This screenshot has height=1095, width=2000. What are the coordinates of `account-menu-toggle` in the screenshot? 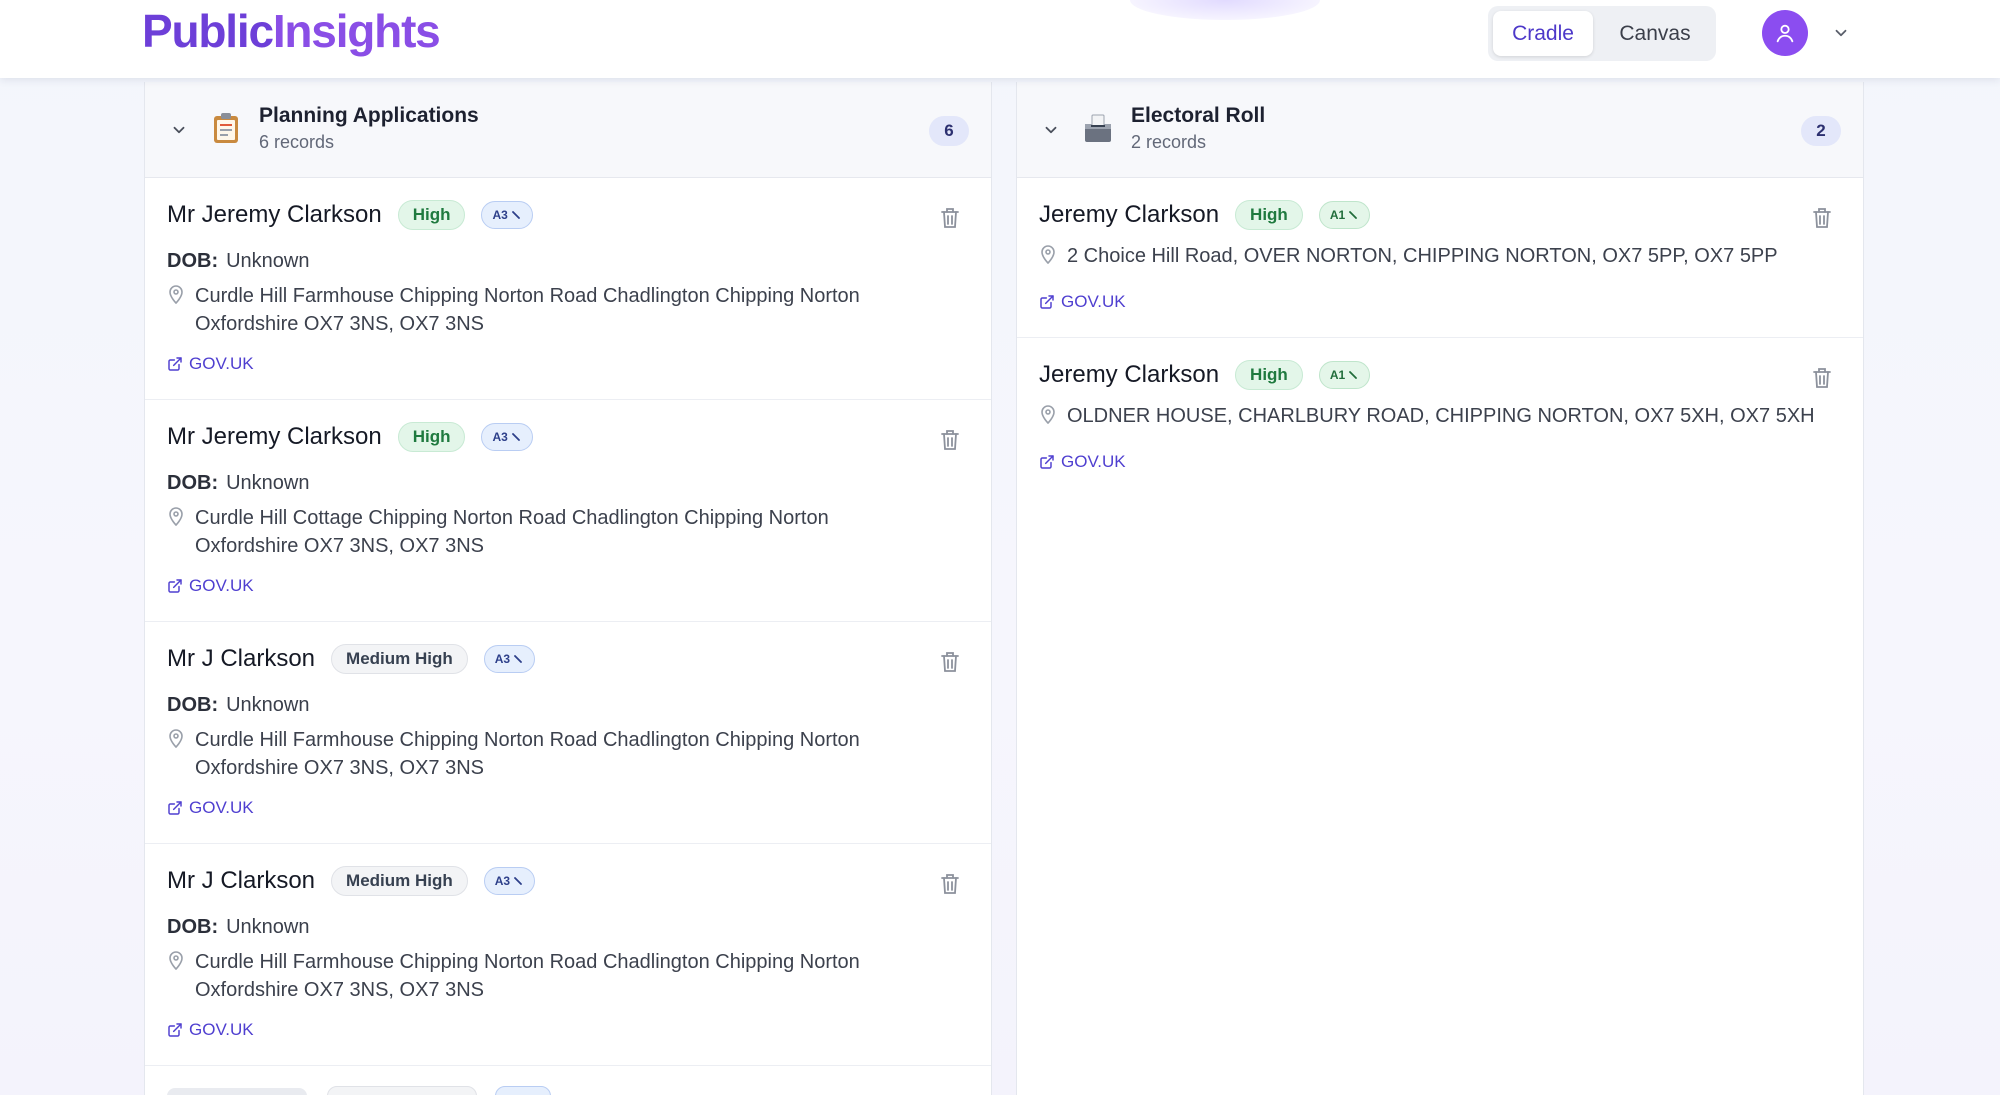 It's located at (1841, 33).